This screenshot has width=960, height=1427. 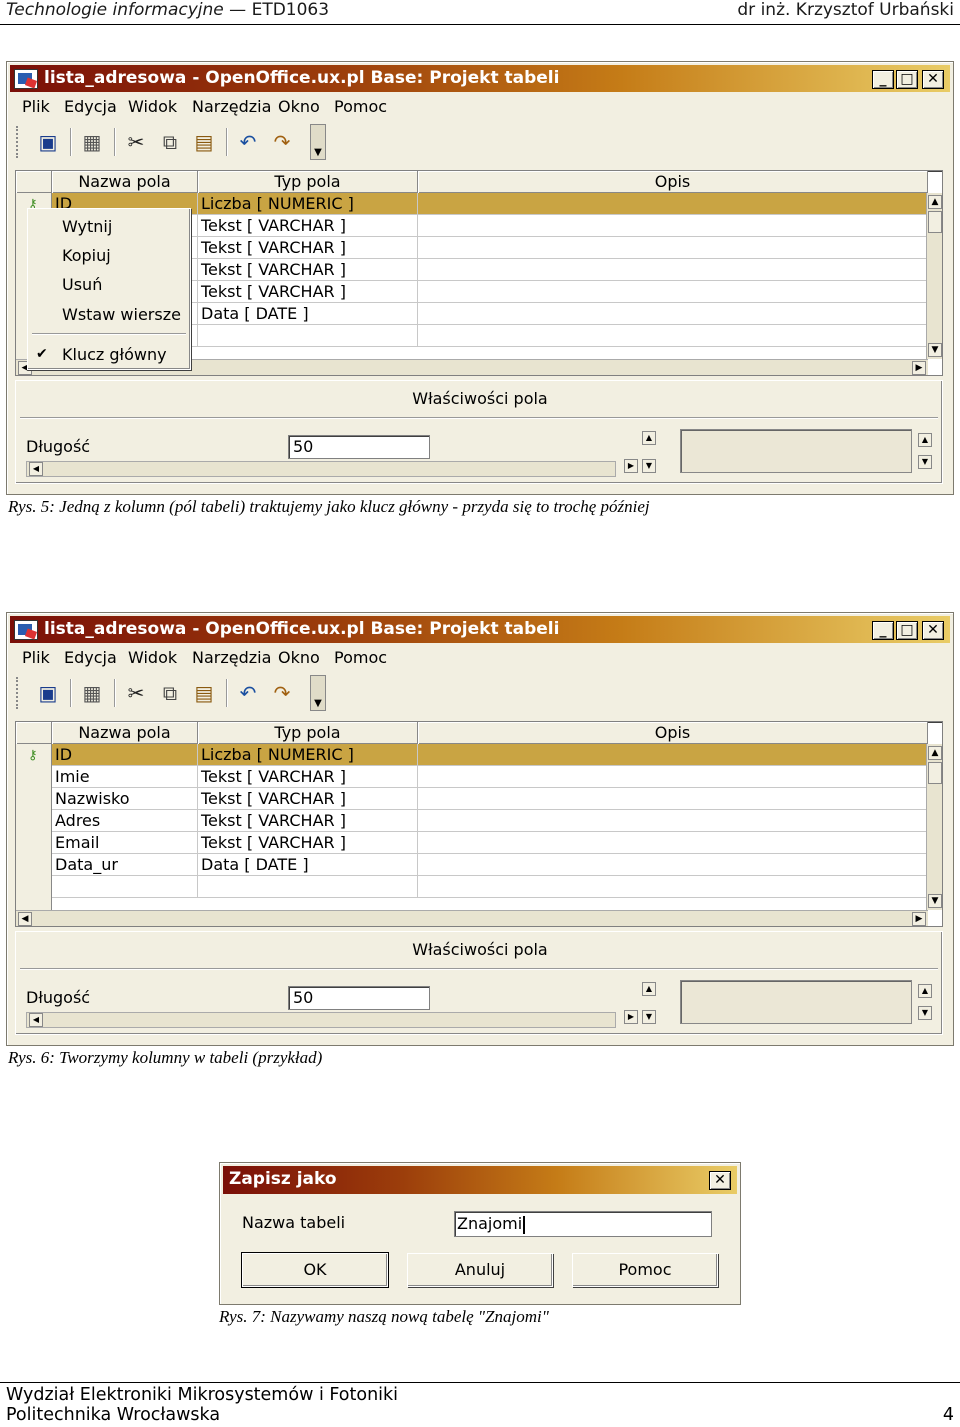 I want to click on context-menu-cut: Wytnij, so click(x=87, y=226).